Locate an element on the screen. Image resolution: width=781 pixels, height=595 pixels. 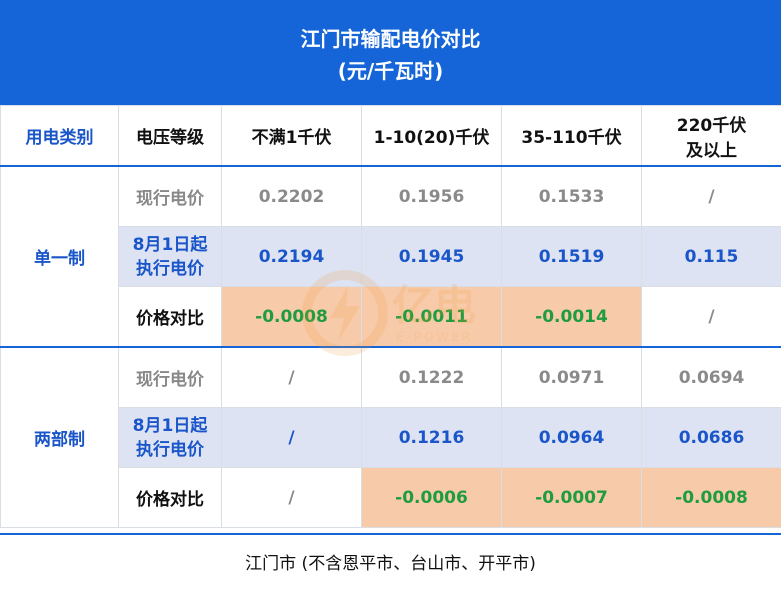
header-col1: 不满1千伏 is located at coordinates (291, 136).